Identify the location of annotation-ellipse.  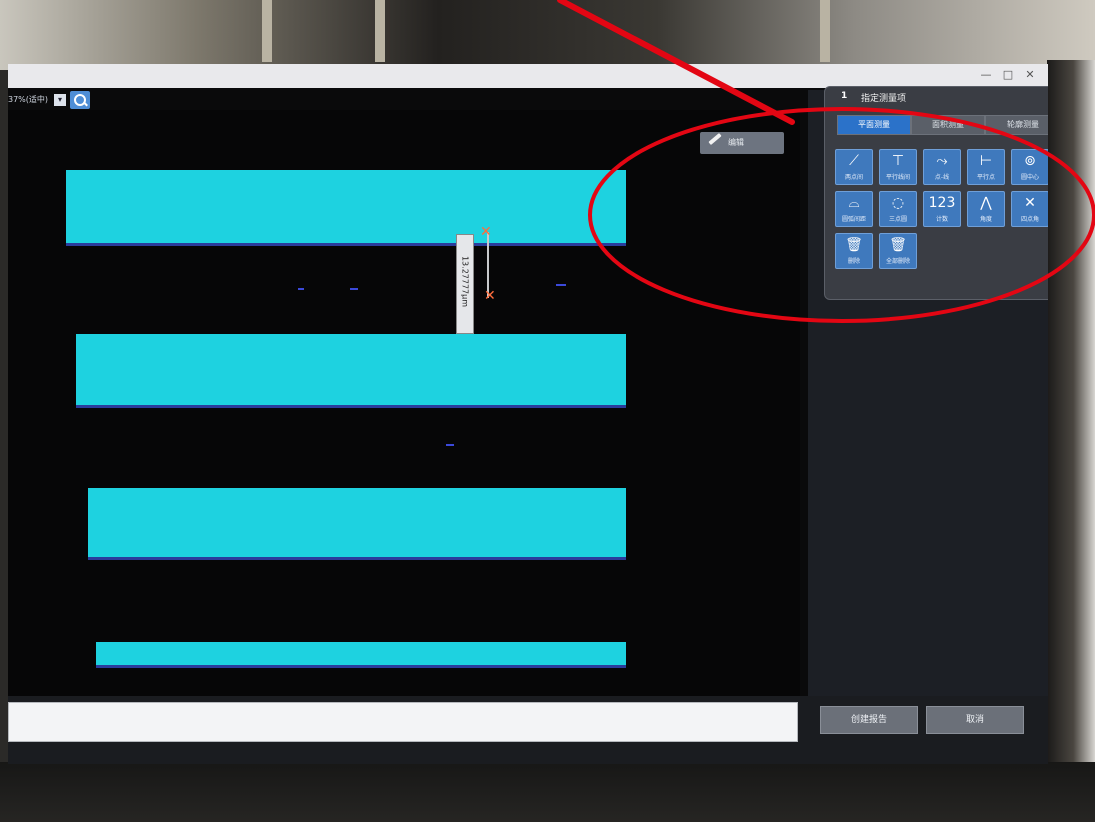
(841, 215).